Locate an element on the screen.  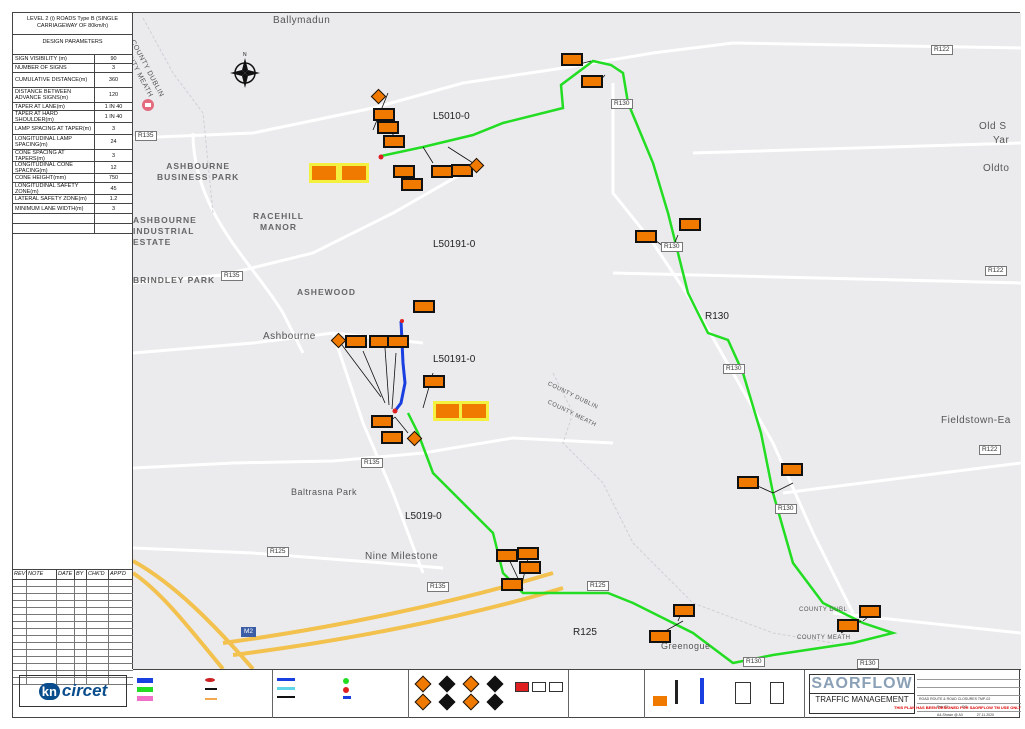
param-label: CUMULATIVE DISTANCE(m) is located at coordinates (54, 80).